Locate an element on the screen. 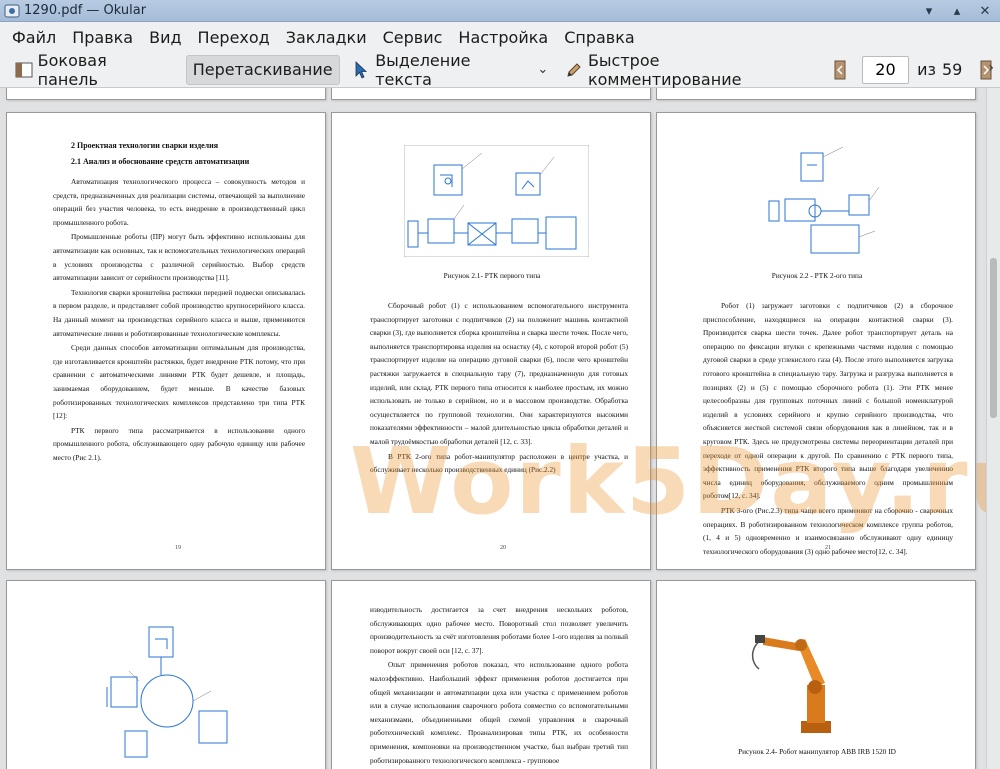 The width and height of the screenshot is (1000, 769). page-17-bottom is located at coordinates (491, 94).